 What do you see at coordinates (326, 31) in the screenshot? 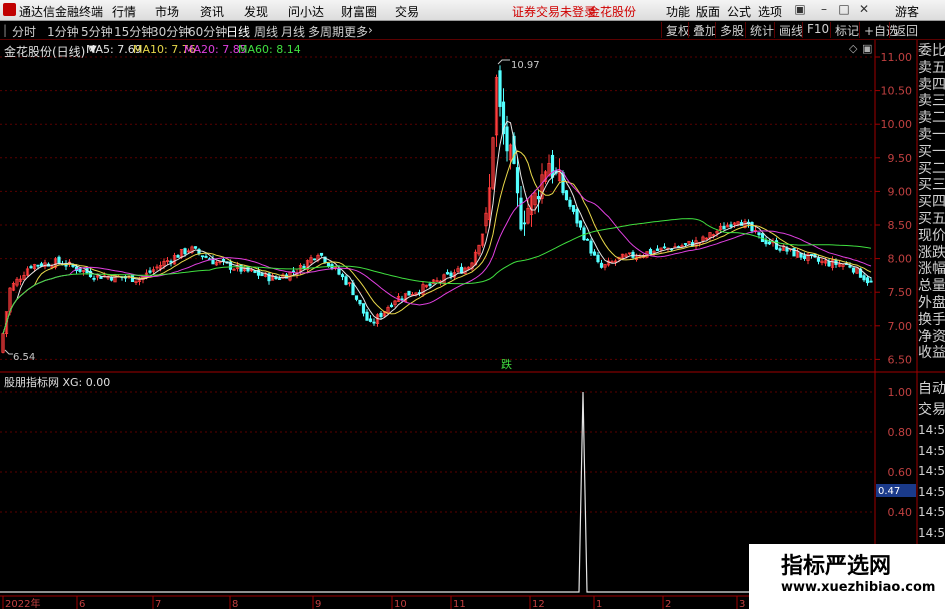
I see `tab-multi-period: 多周期` at bounding box center [326, 31].